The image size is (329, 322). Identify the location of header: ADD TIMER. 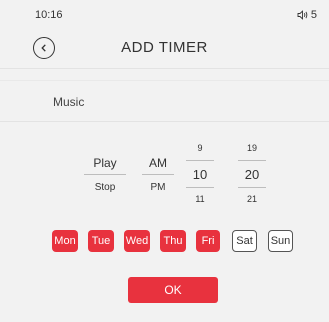
(164, 48).